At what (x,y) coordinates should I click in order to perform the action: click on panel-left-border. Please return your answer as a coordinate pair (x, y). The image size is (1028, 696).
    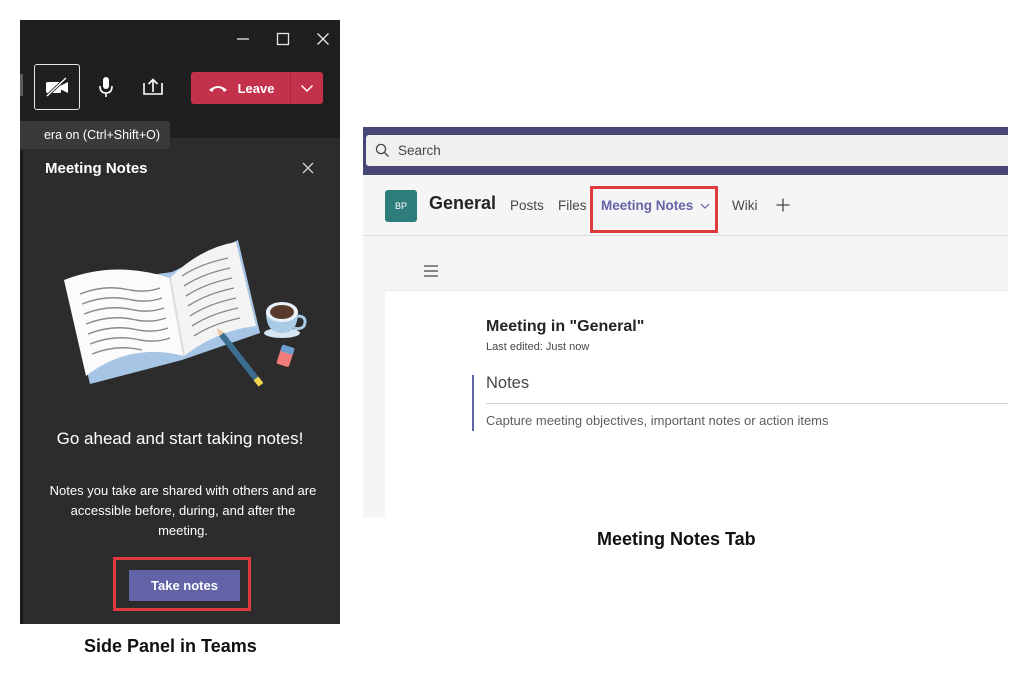
    Looking at the image, I should click on (21, 387).